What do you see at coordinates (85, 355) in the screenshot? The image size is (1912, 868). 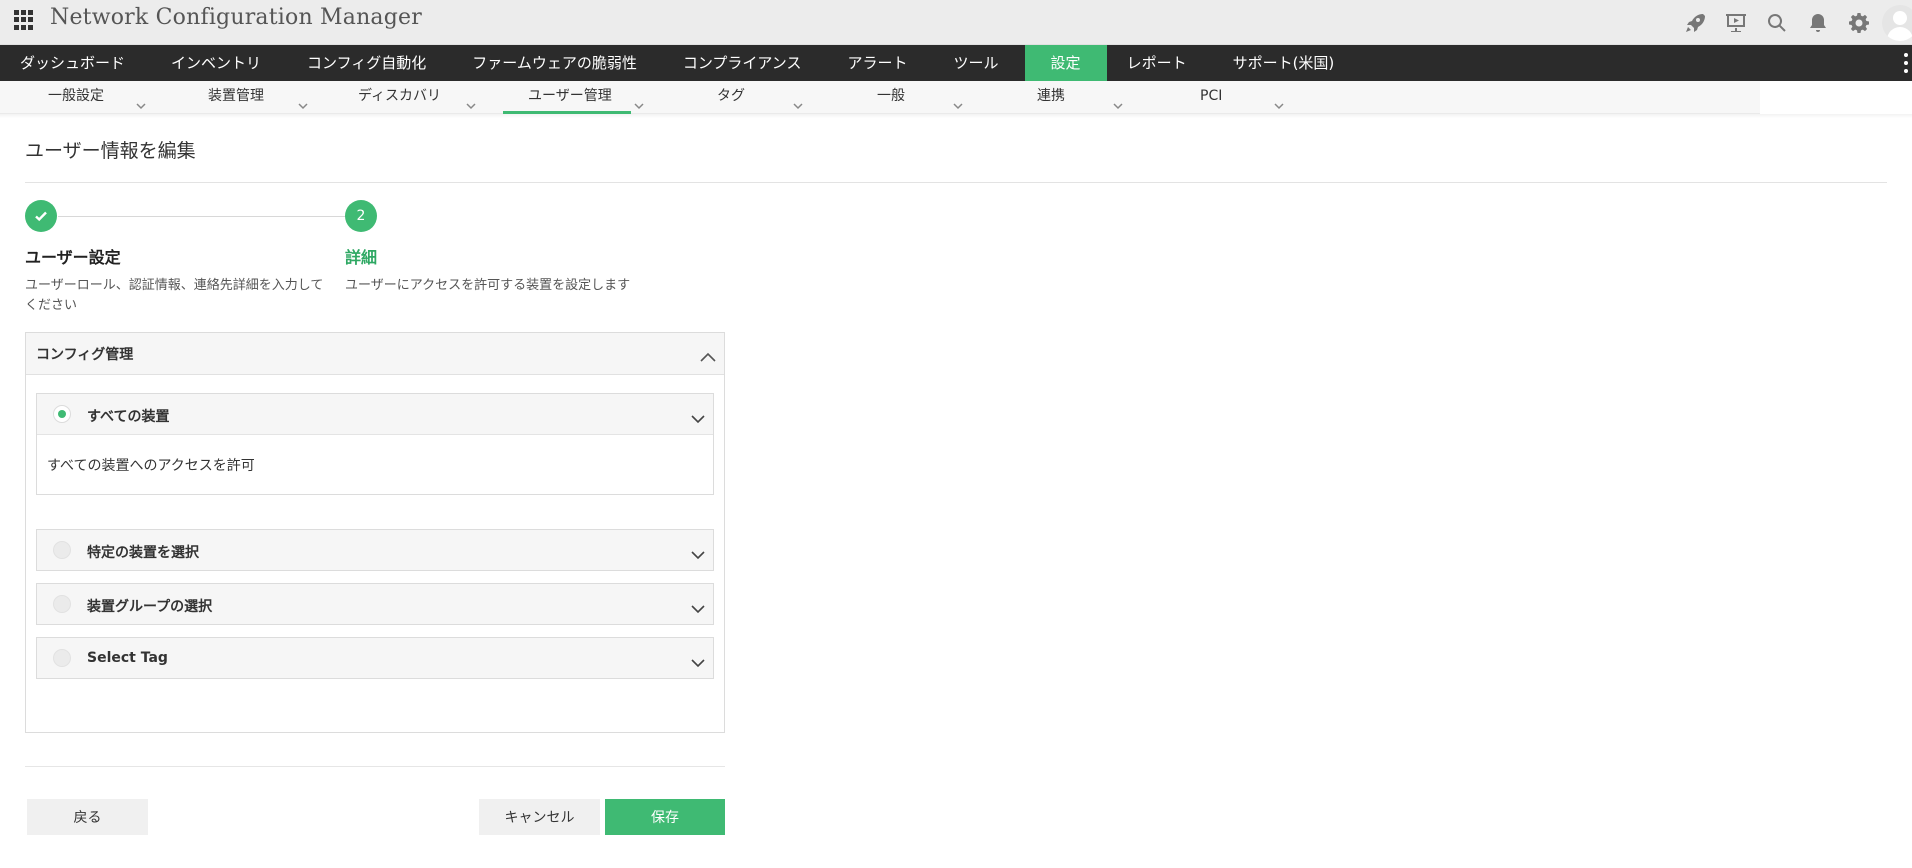 I see `panel-title: コンフィグ管理` at bounding box center [85, 355].